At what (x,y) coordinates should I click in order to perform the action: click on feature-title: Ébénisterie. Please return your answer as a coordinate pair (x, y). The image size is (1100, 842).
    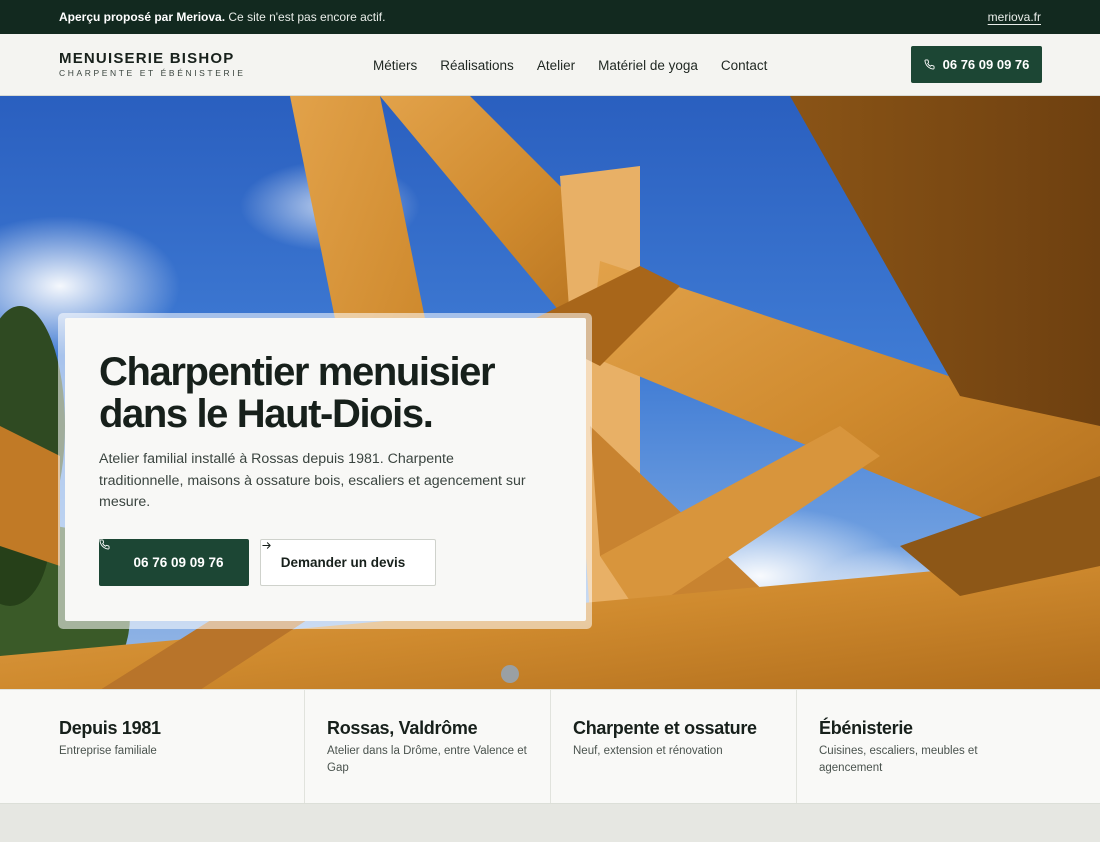
    Looking at the image, I should click on (866, 728).